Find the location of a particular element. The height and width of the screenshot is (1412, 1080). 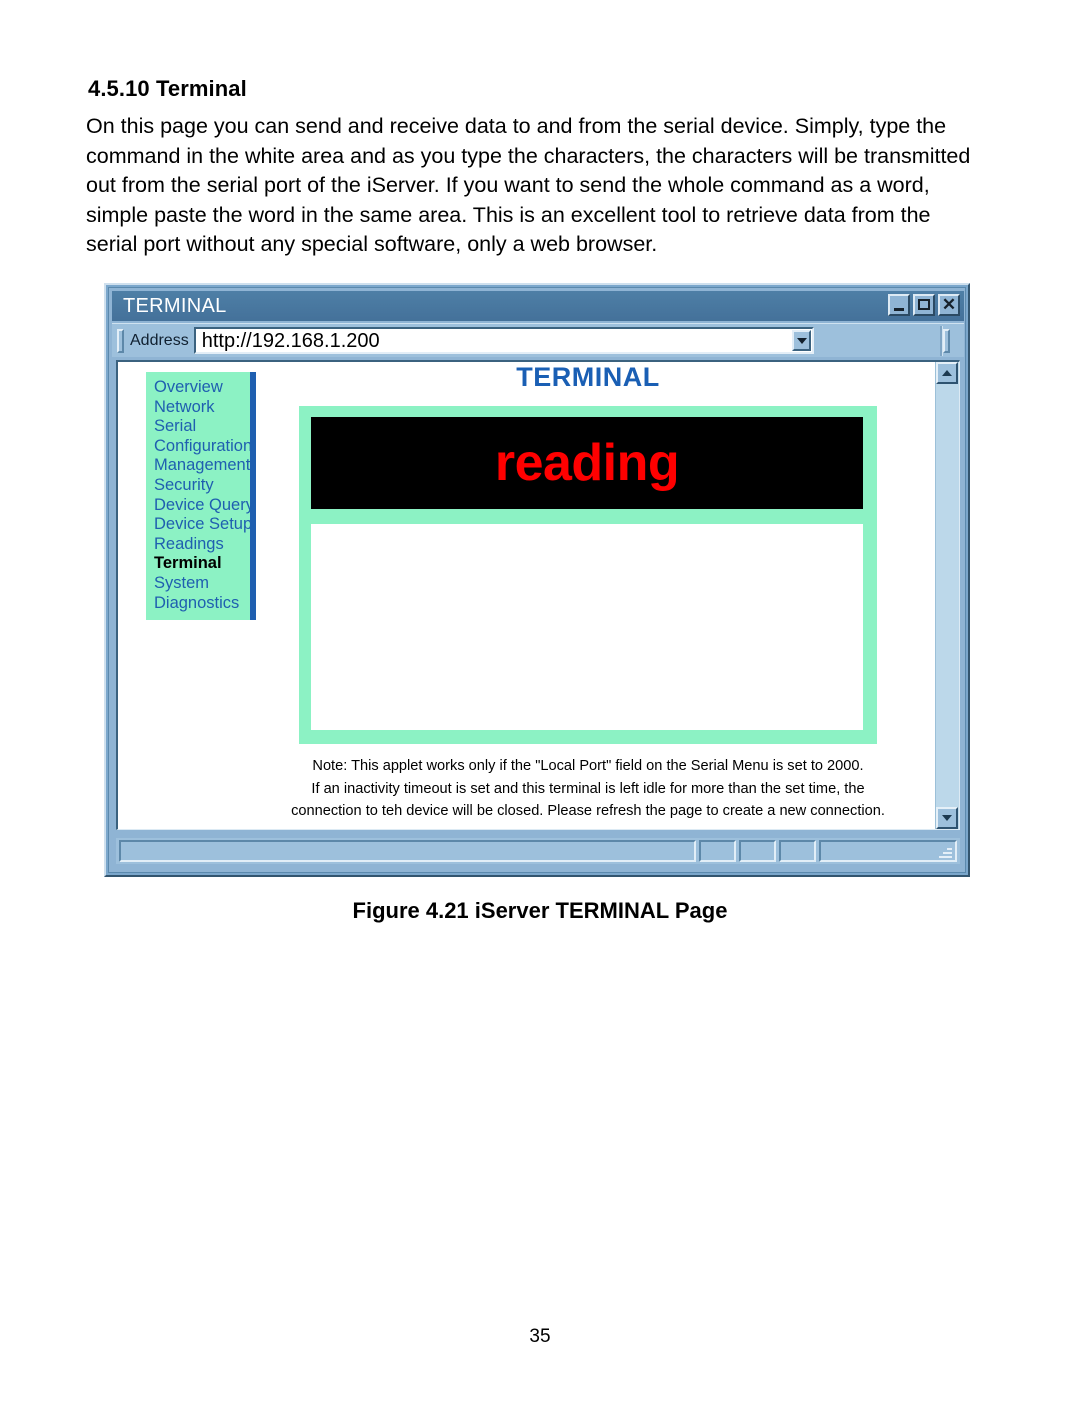

window-controls: ✕ is located at coordinates (924, 305).